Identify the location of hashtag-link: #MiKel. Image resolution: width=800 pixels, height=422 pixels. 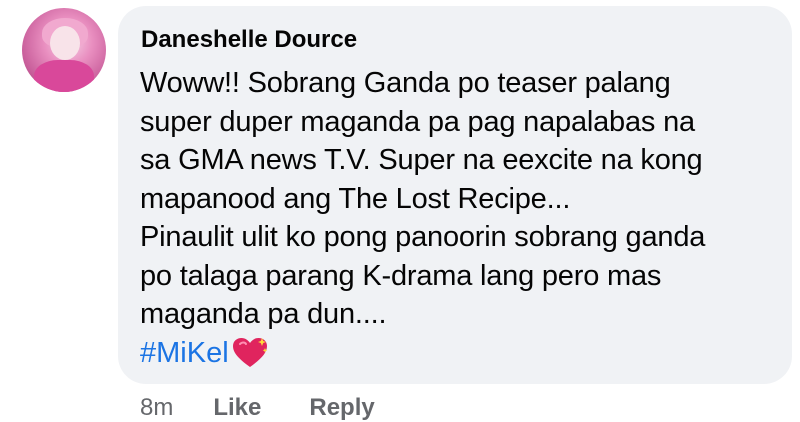
(204, 353).